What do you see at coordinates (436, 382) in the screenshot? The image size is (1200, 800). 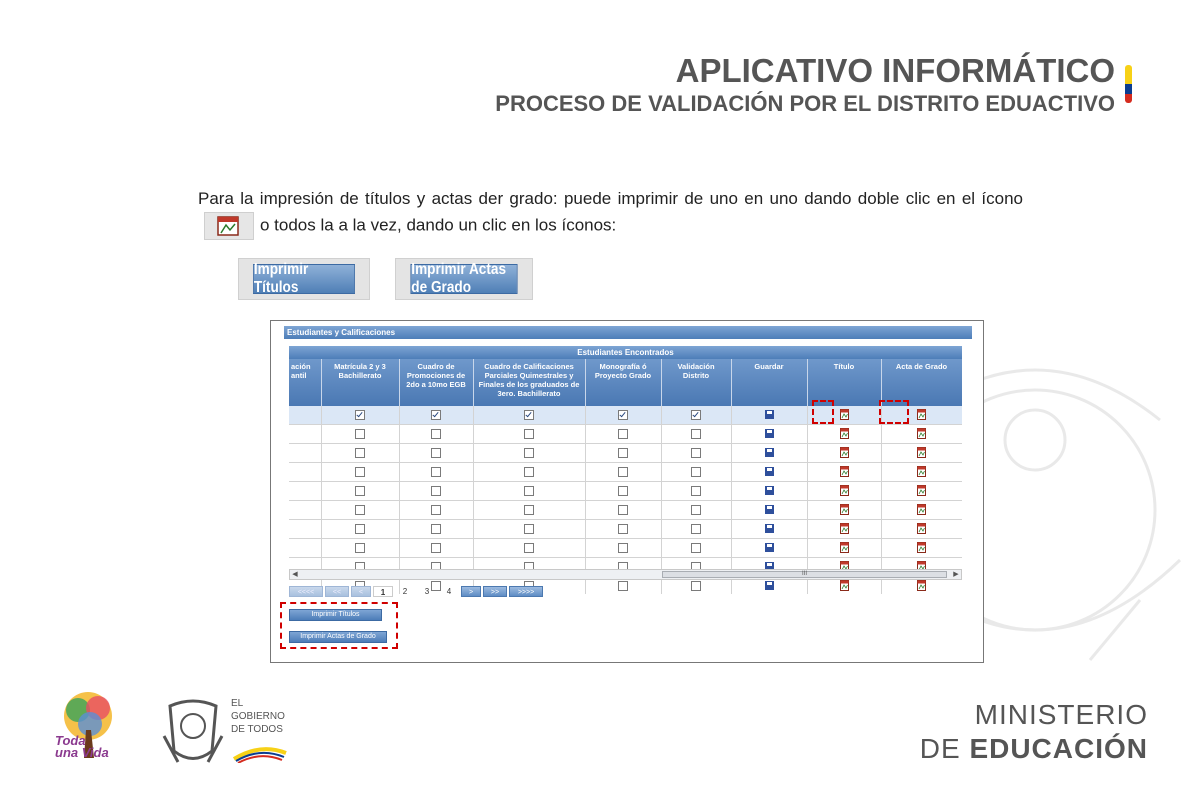 I see `col-header: Cuadro de Promociones de 2do a 10mo EGB` at bounding box center [436, 382].